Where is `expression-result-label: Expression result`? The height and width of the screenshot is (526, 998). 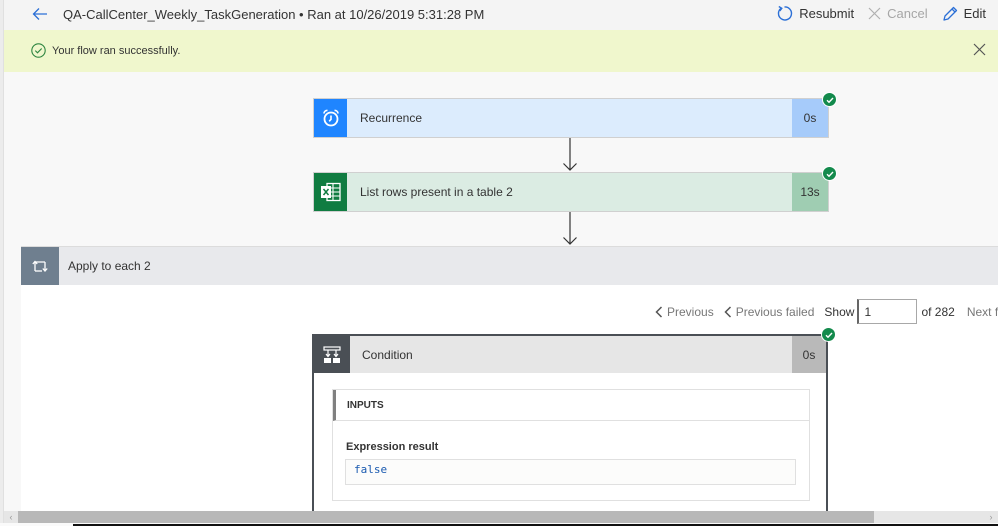
expression-result-label: Expression result is located at coordinates (392, 447).